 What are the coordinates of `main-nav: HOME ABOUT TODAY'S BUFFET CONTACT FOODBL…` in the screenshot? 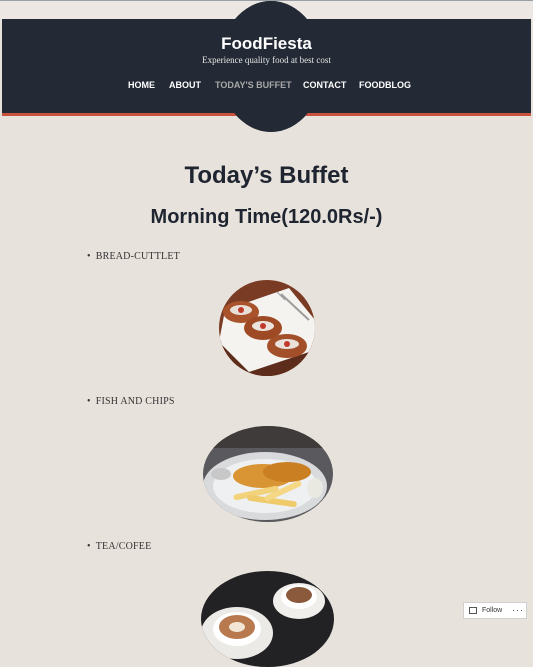 It's located at (266, 87).